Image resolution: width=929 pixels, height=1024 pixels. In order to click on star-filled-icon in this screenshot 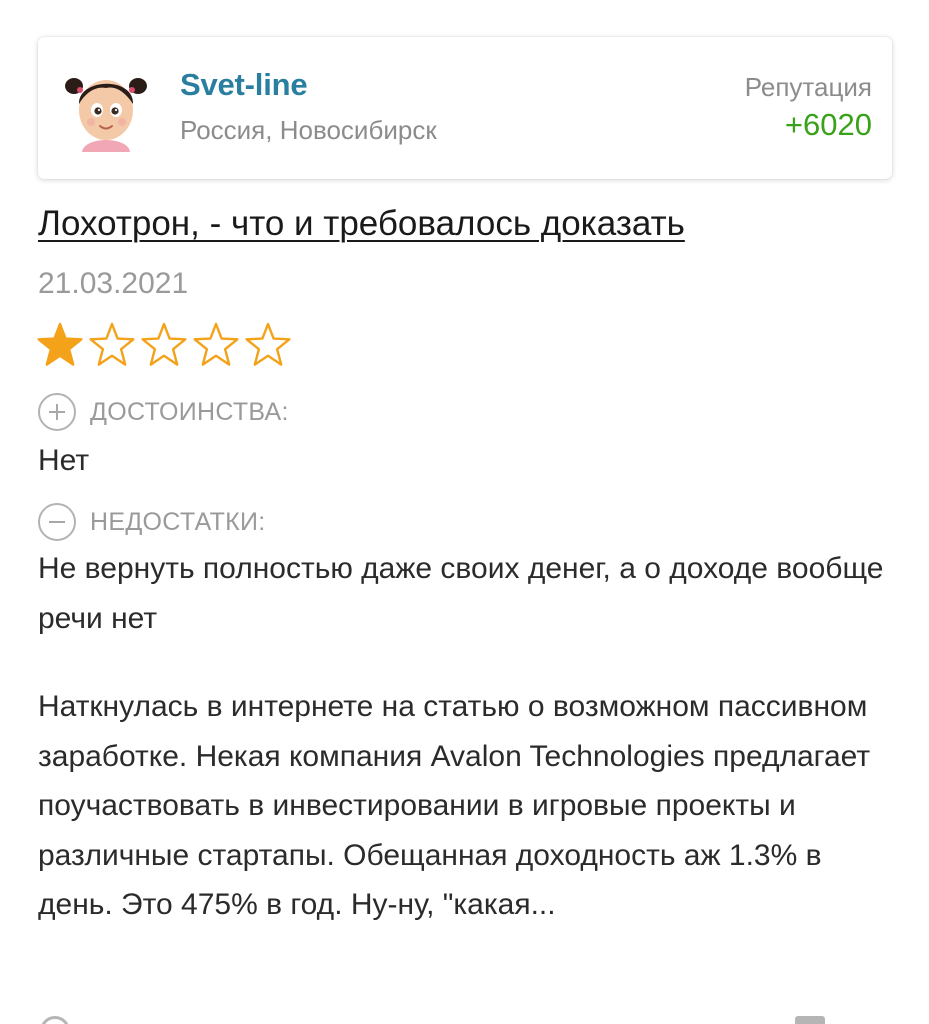, I will do `click(60, 344)`.